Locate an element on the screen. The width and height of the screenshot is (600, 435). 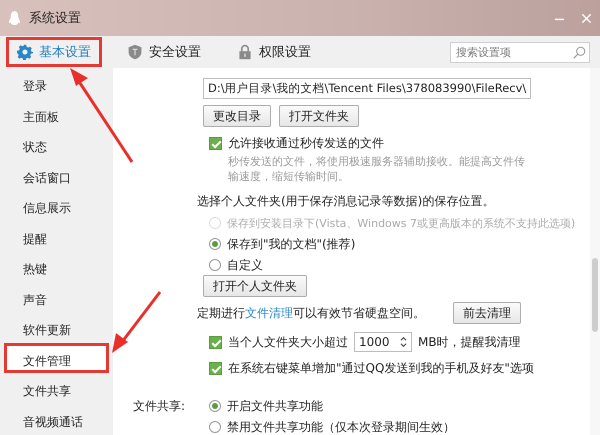
radio-label: 禁用文件共享功能（仅本次登录期间生效） is located at coordinates (341, 426).